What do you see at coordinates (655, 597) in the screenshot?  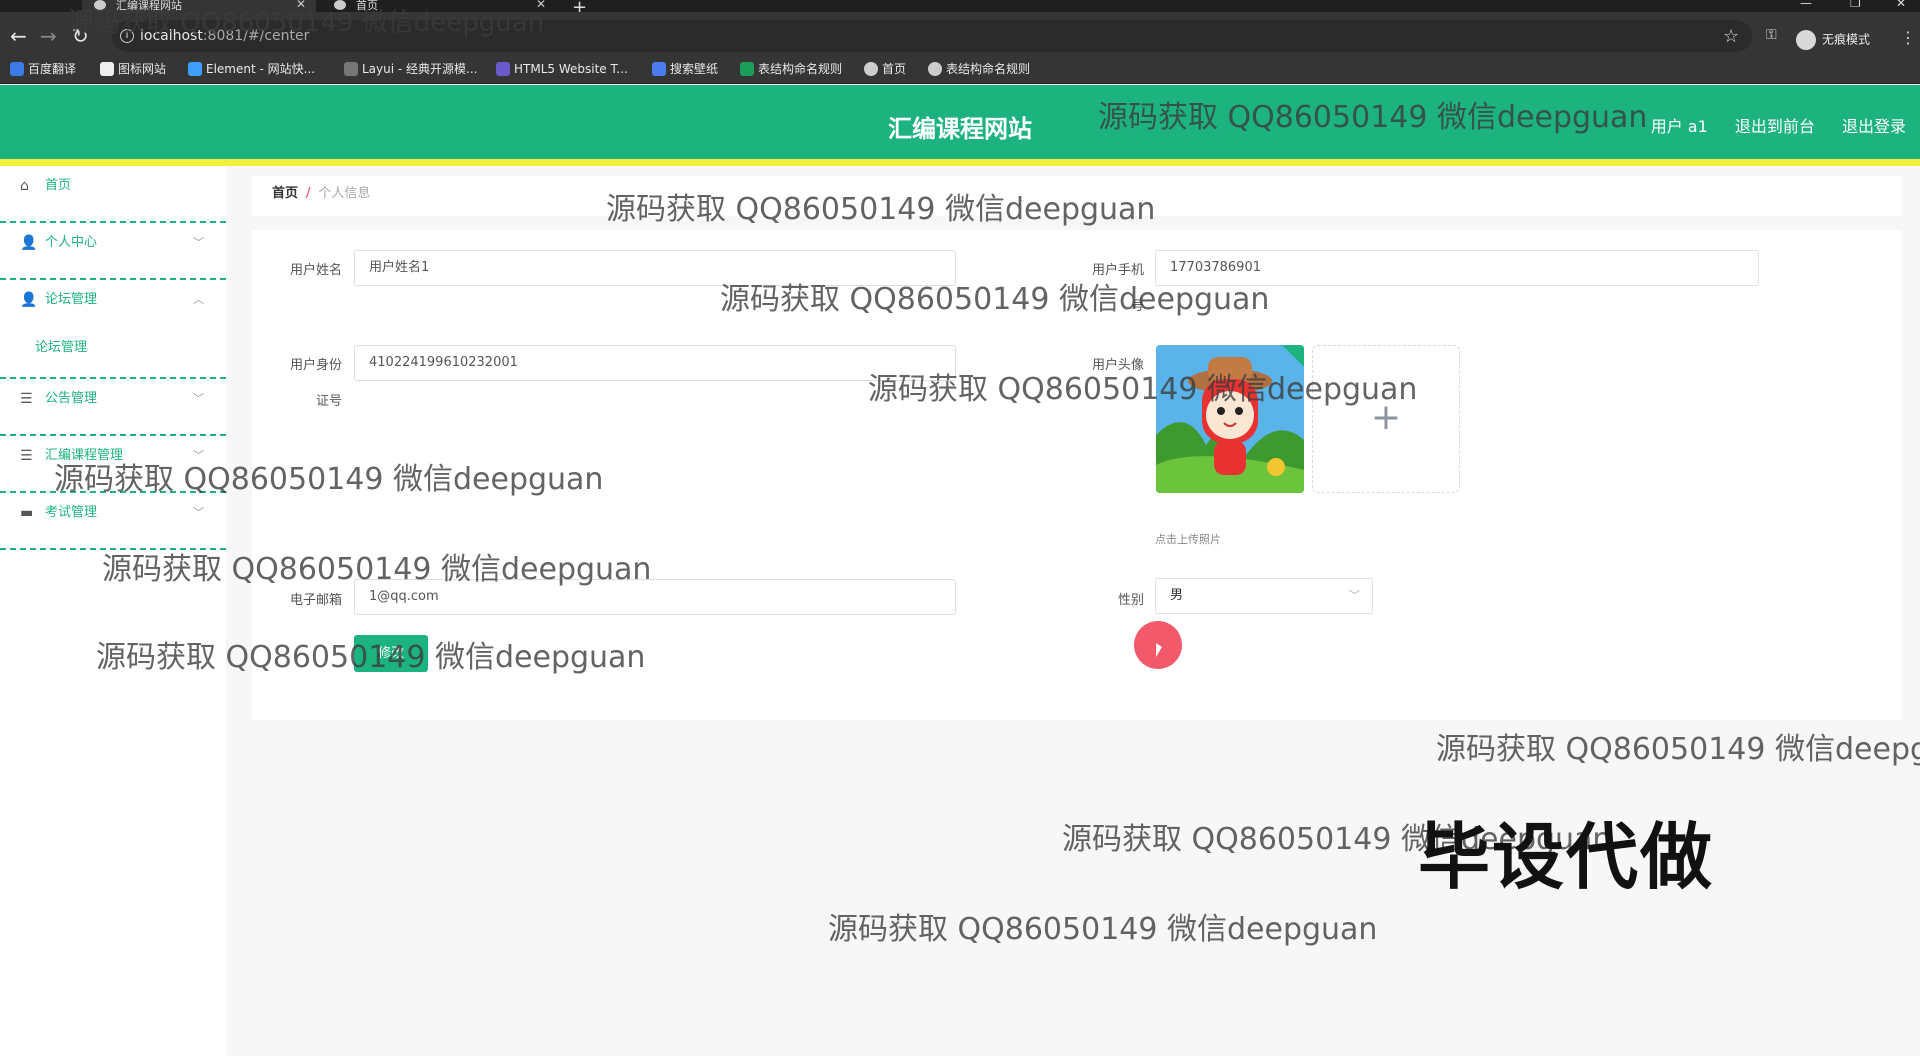 I see `email-input: 1@qq.com` at bounding box center [655, 597].